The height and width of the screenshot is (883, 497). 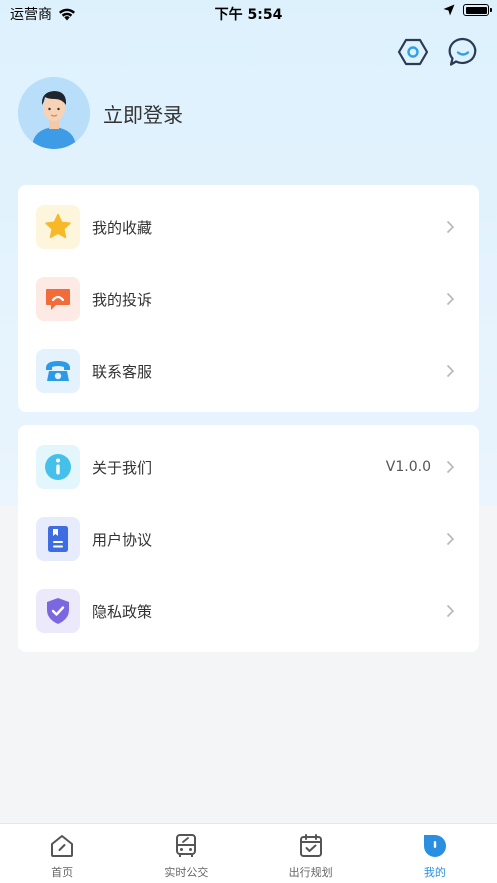 I want to click on login-link: 立即登录, so click(x=143, y=113).